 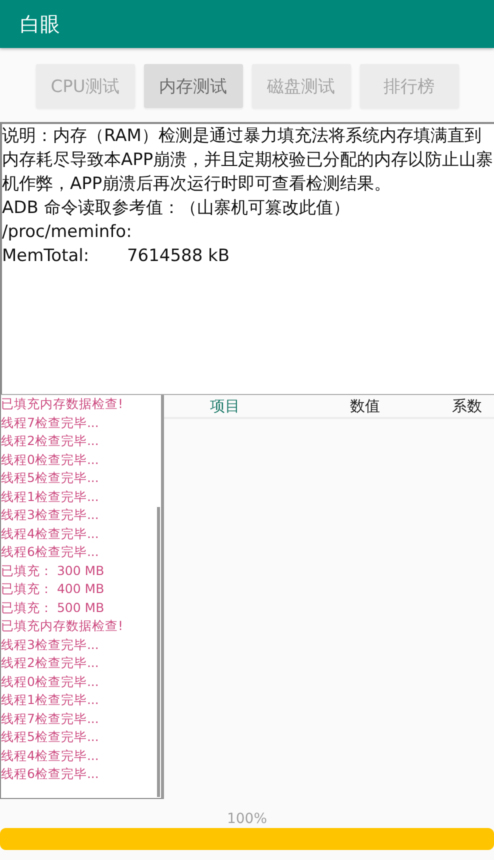 I want to click on tab-button: 排行榜, so click(x=409, y=86).